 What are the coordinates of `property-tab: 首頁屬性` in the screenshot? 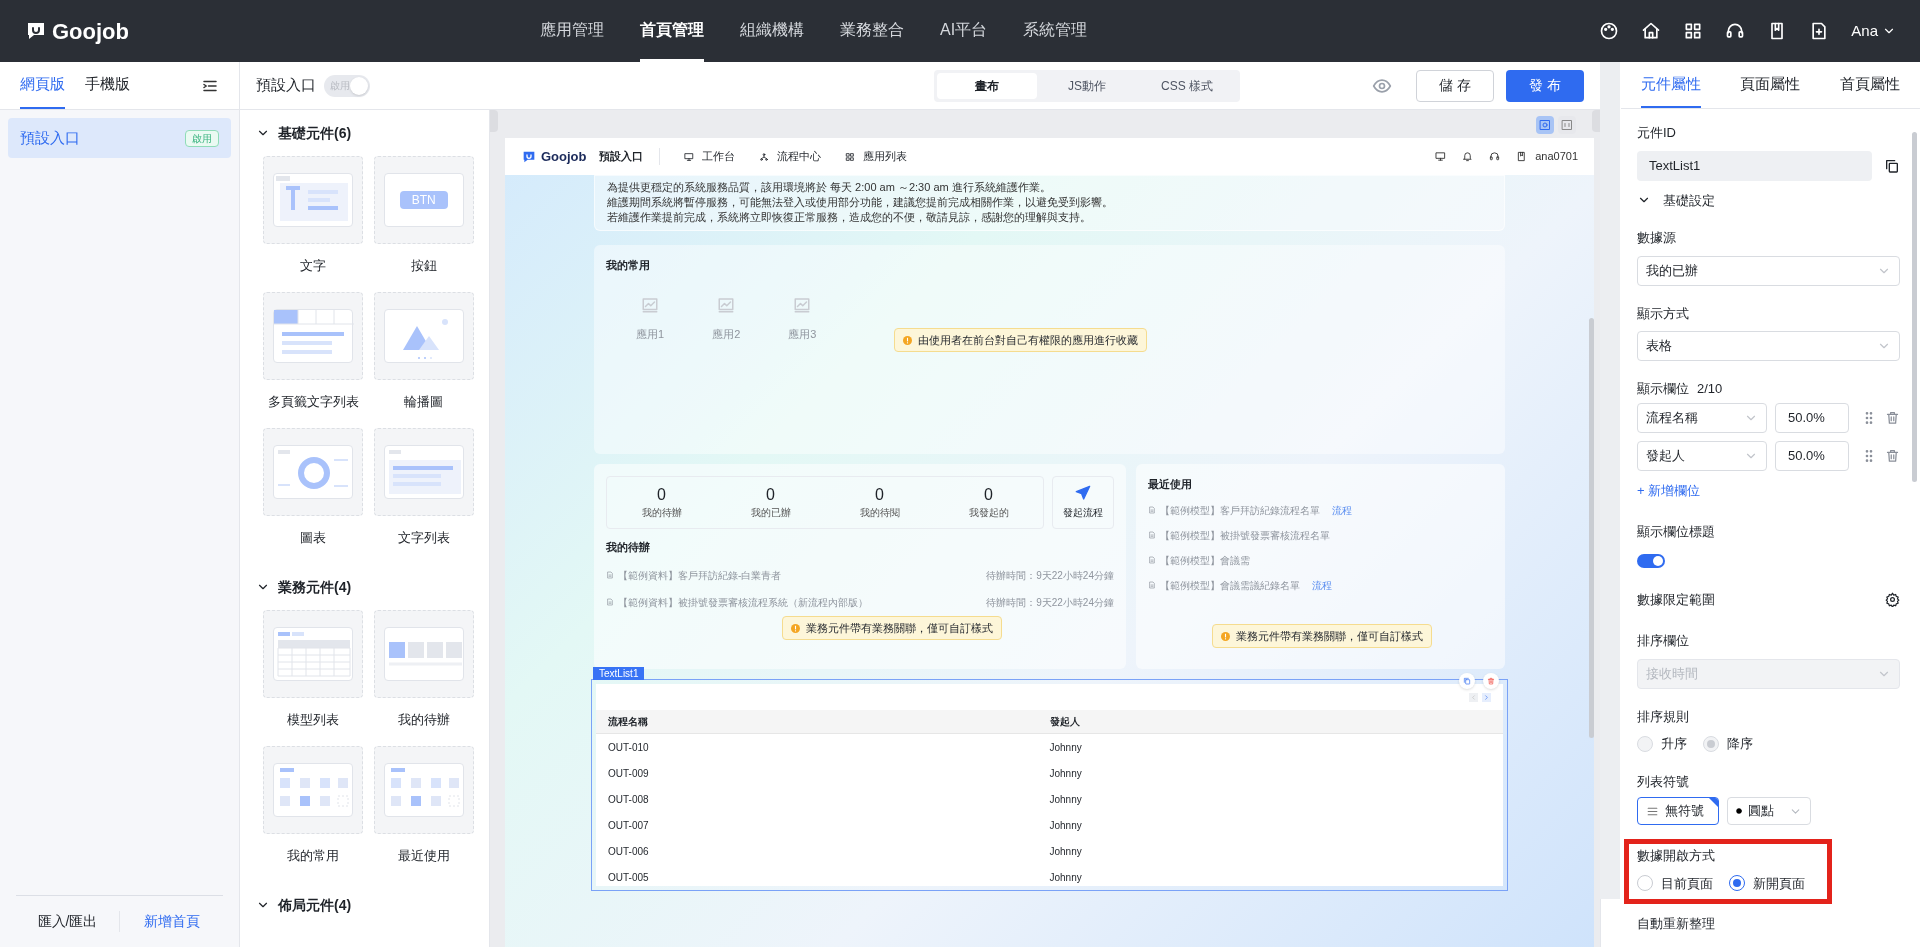 It's located at (1870, 85).